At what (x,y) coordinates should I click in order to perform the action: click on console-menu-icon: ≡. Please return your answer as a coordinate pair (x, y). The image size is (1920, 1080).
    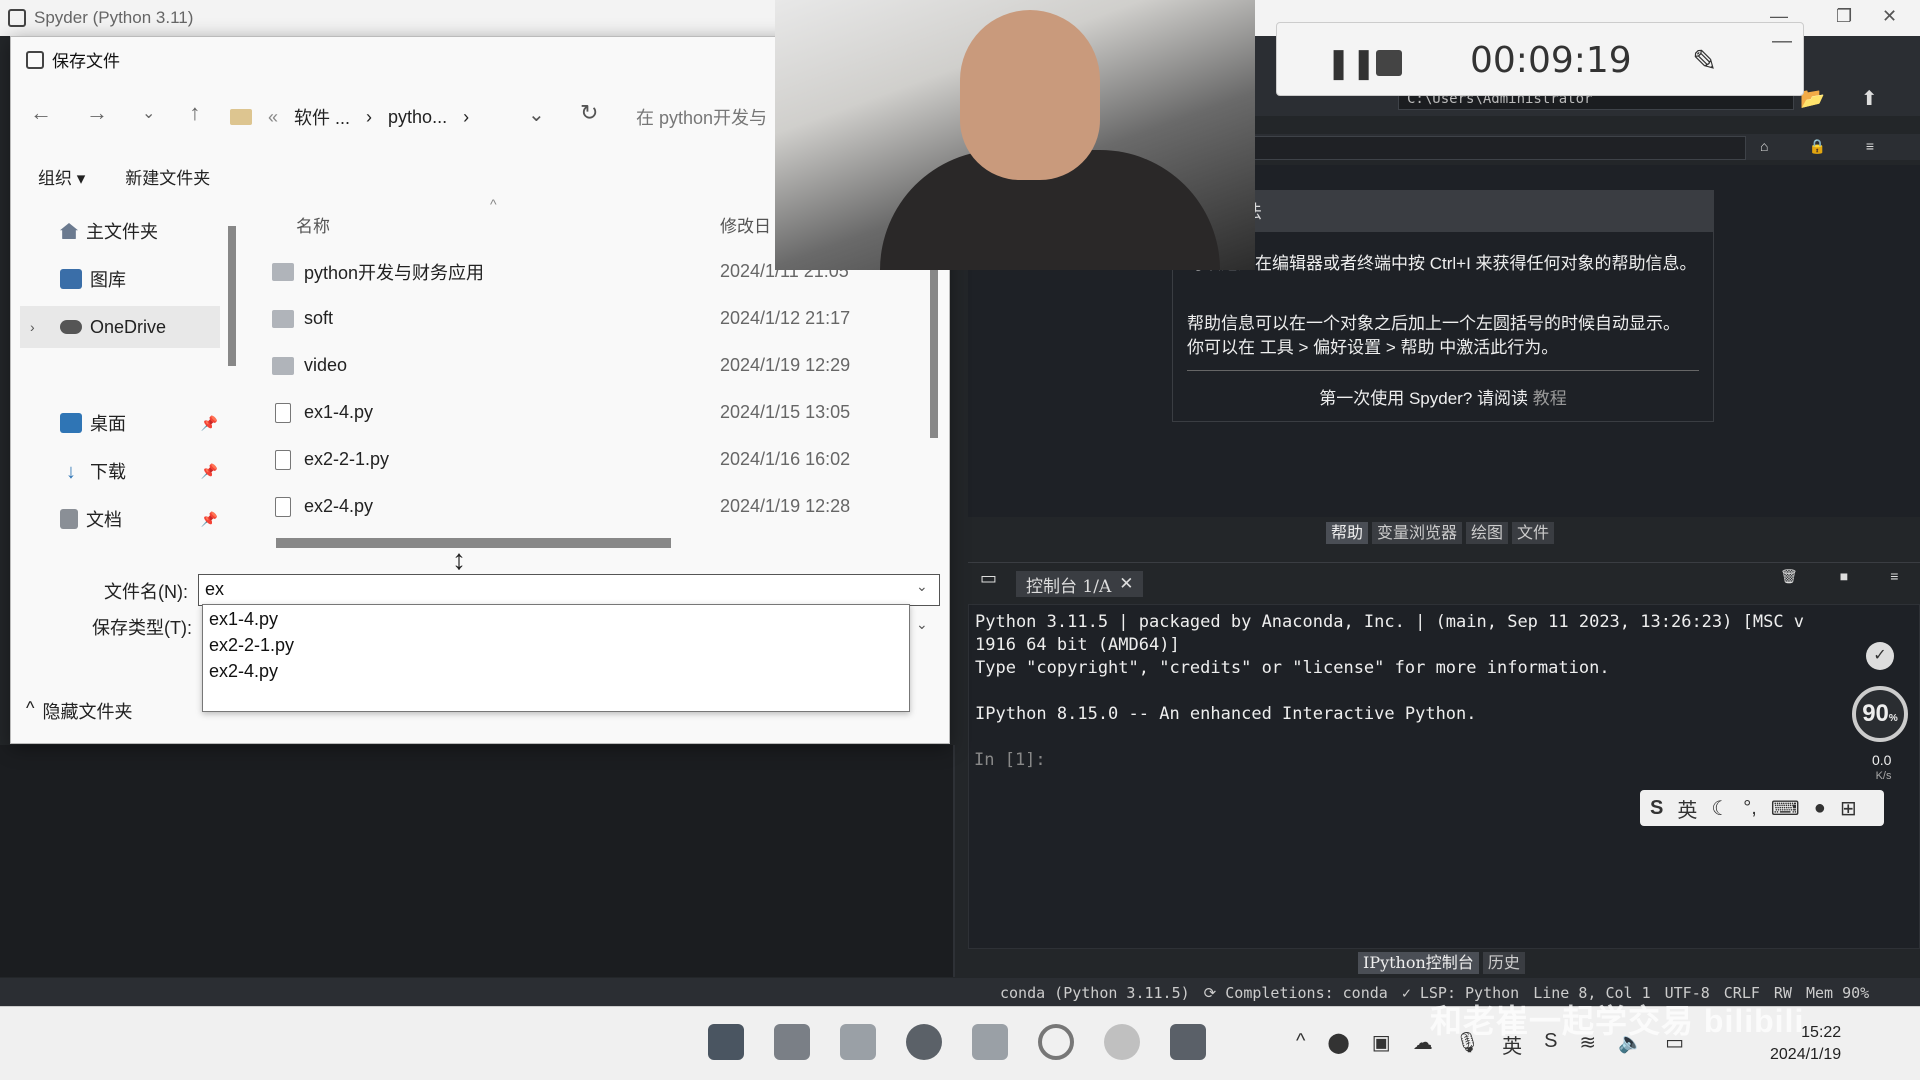
    Looking at the image, I should click on (1894, 576).